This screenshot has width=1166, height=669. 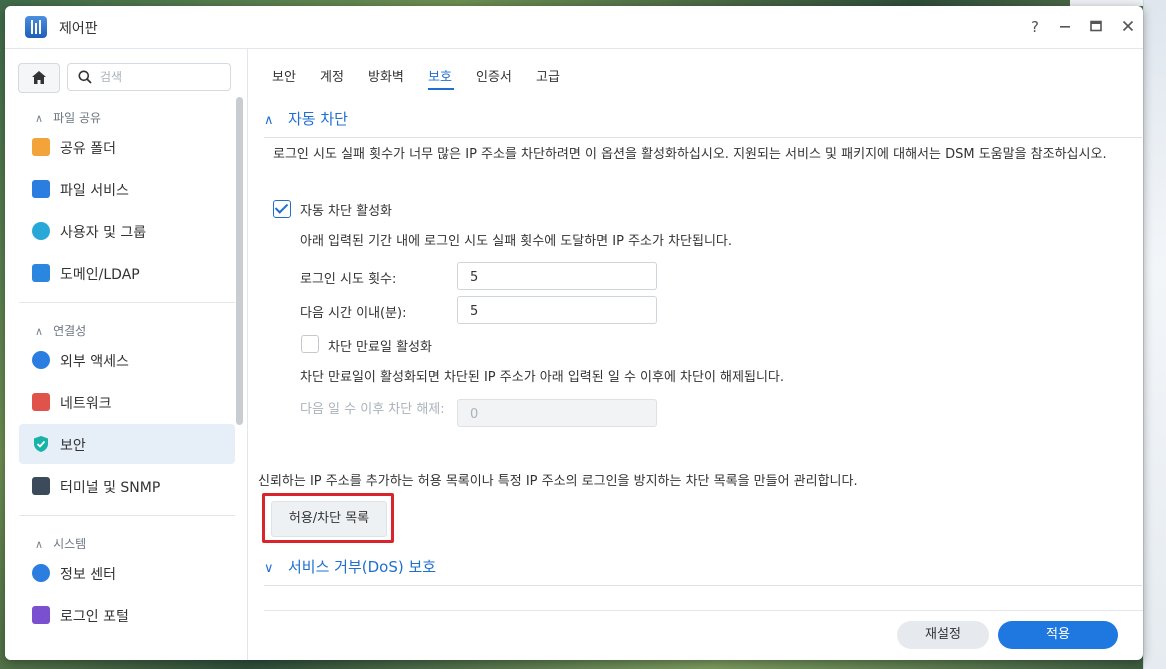 What do you see at coordinates (284, 75) in the screenshot?
I see `tab-security: 보안` at bounding box center [284, 75].